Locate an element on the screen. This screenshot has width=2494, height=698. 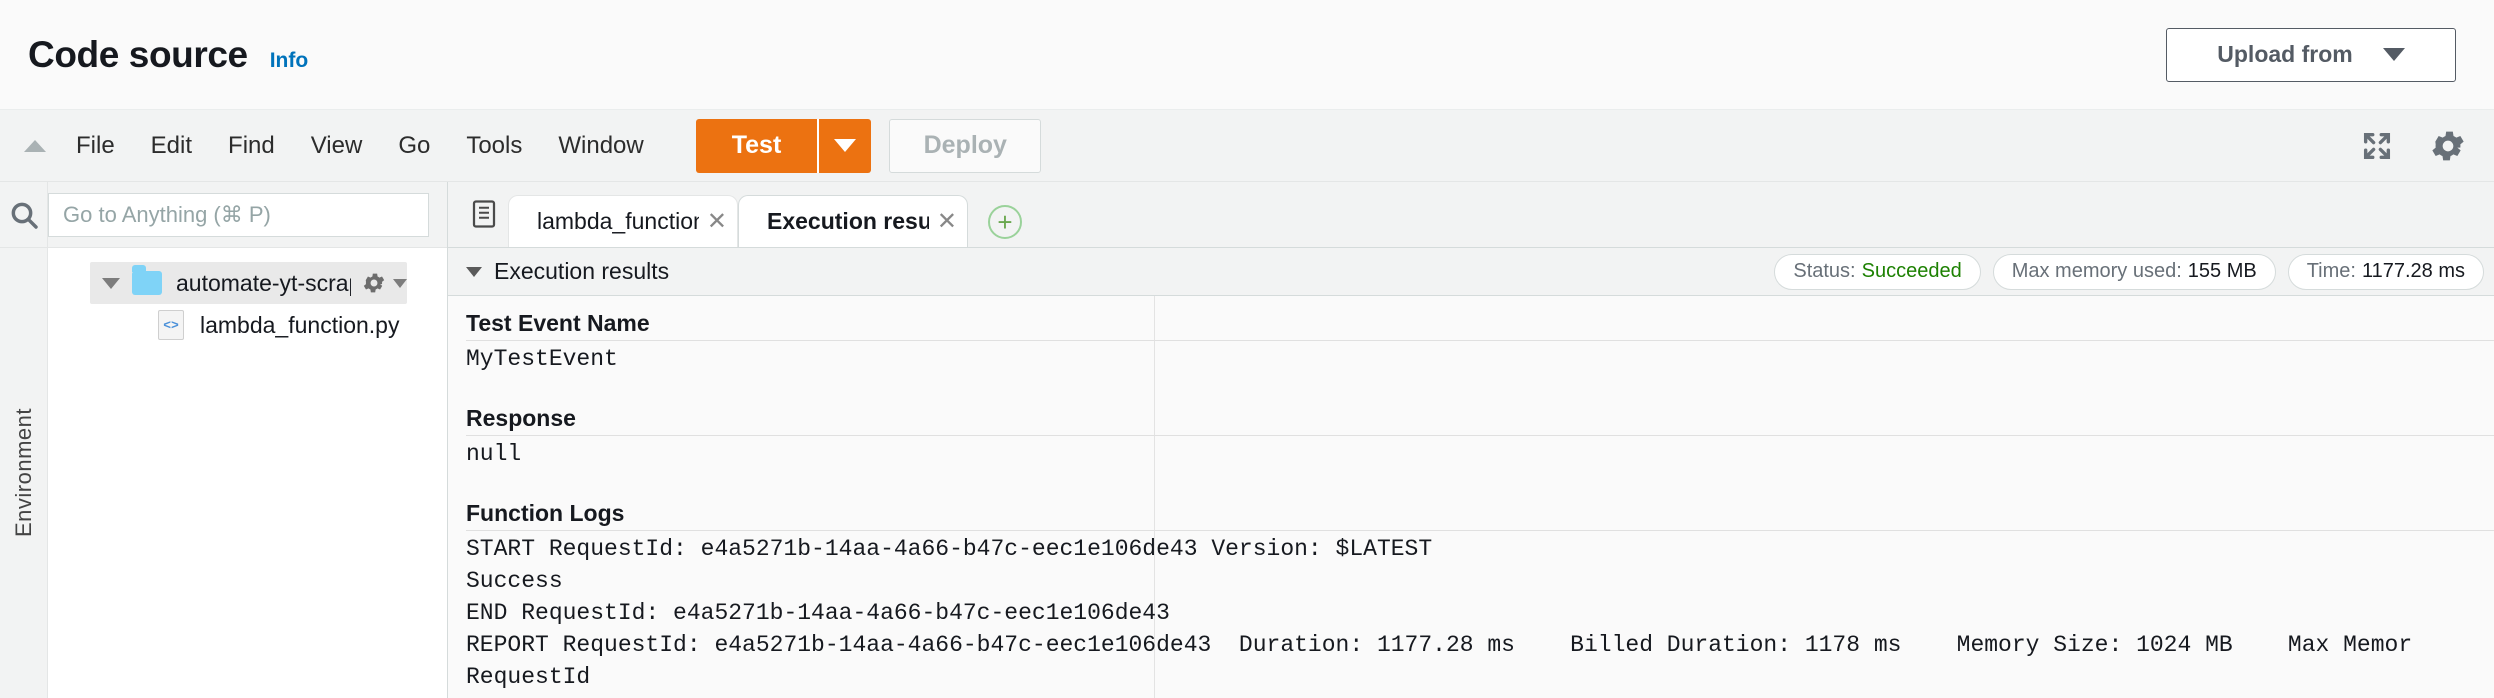
tree-item-file: <> lambda_function.py is located at coordinates (247, 325).